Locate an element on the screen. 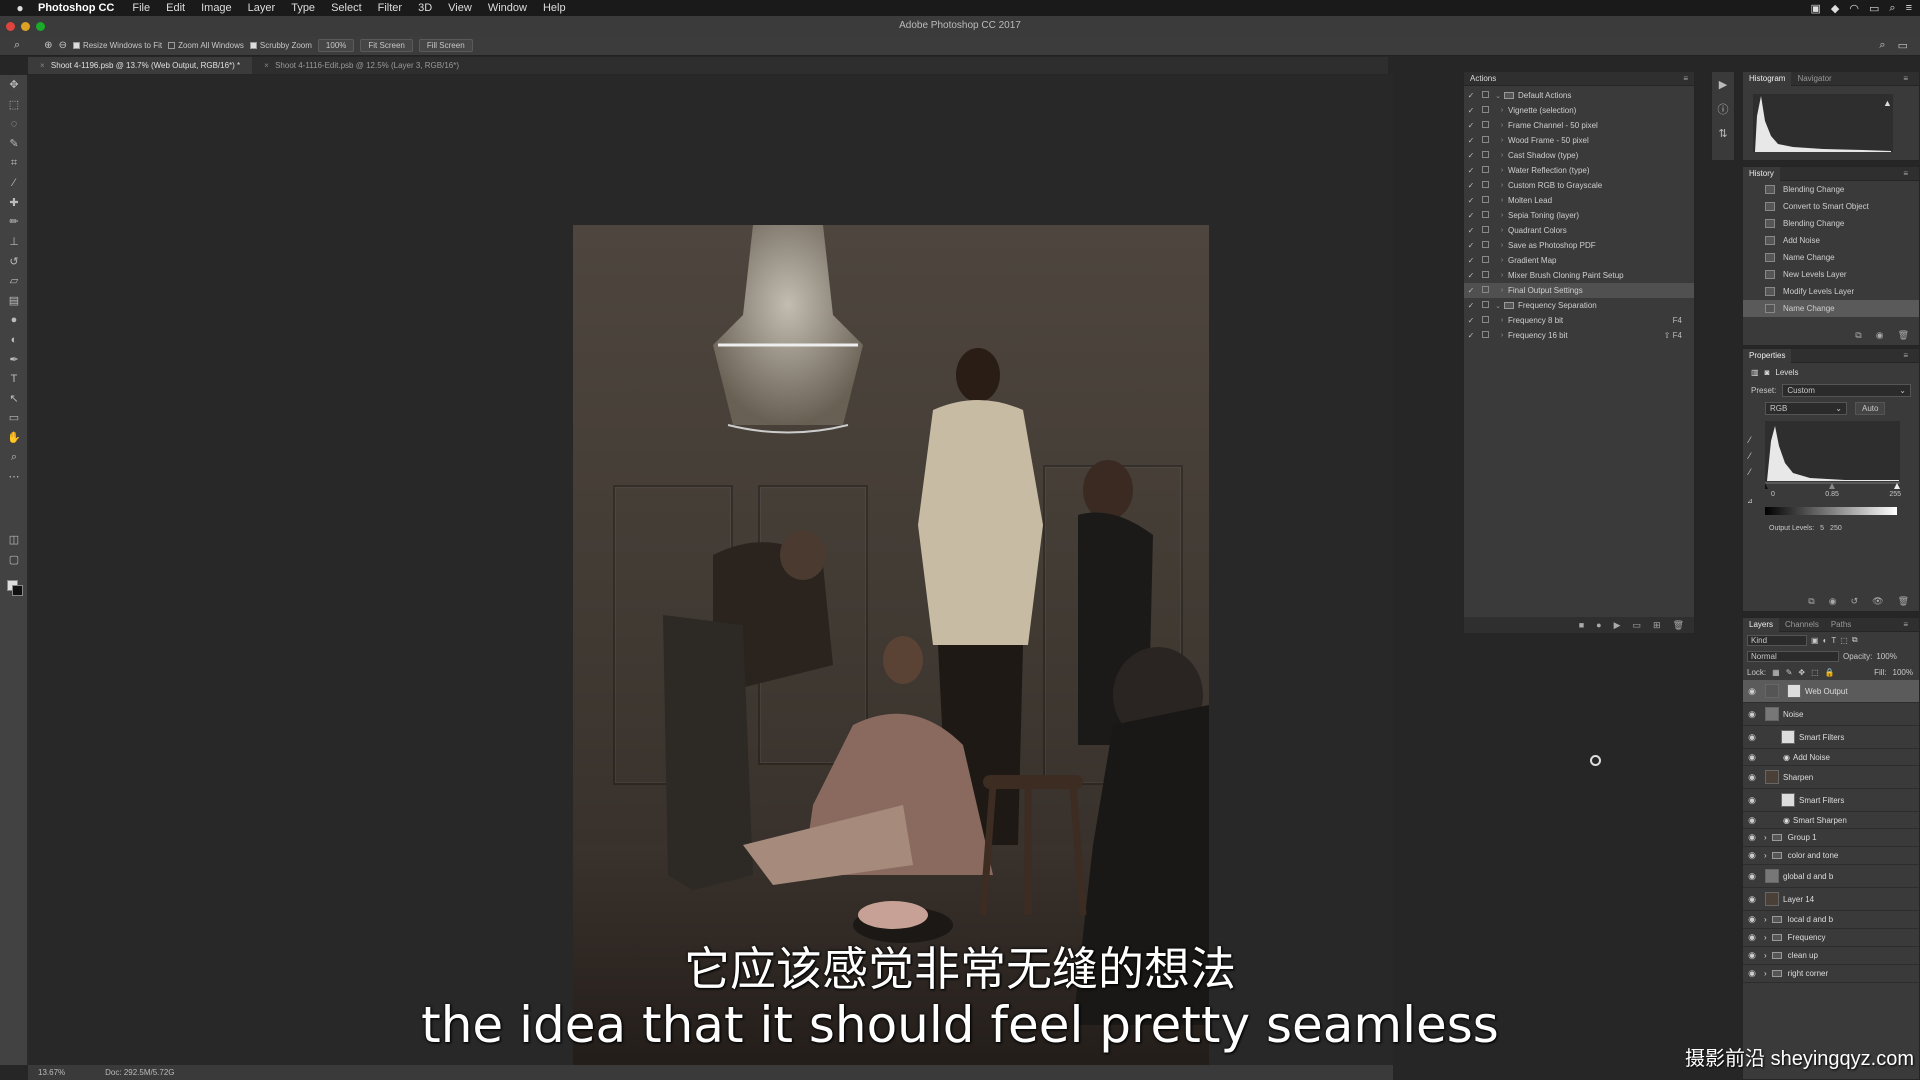 Image resolution: width=1920 pixels, height=1080 pixels. layer-row: ◉ Sharpen is located at coordinates (1831, 777).